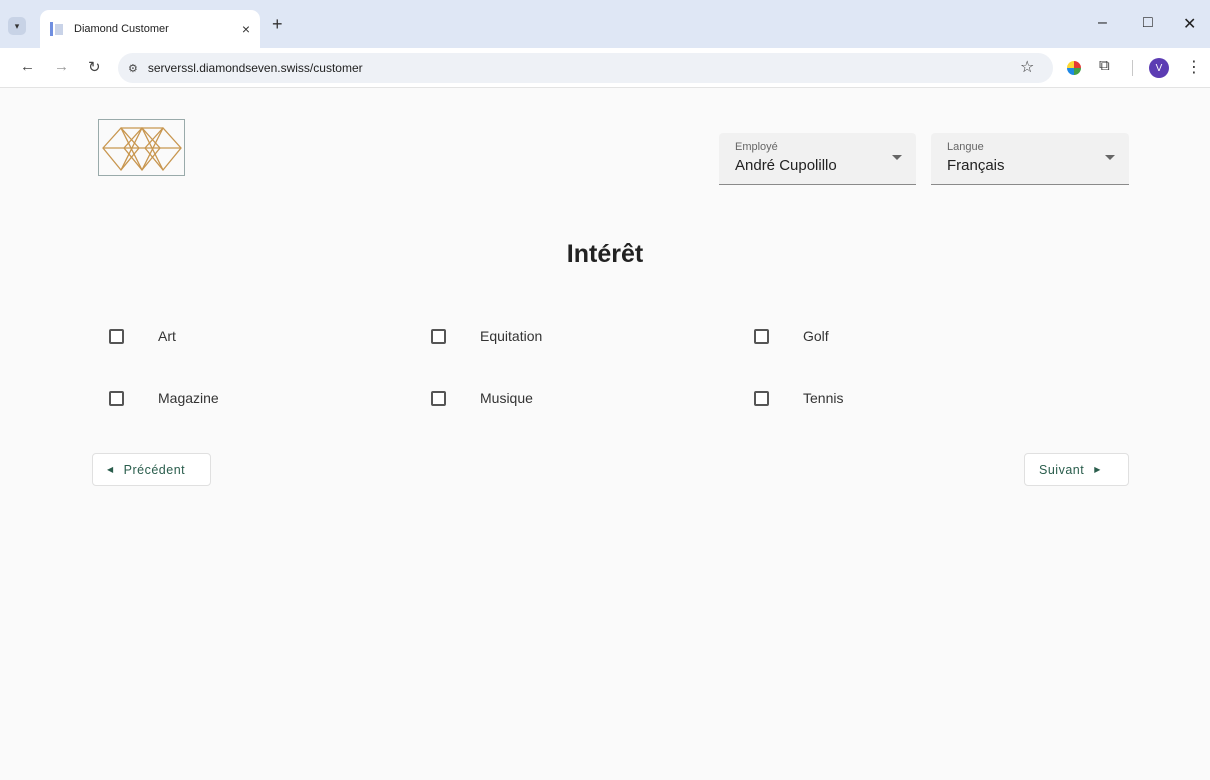 This screenshot has height=780, width=1210. I want to click on language-select: Langue Français, so click(1030, 159).